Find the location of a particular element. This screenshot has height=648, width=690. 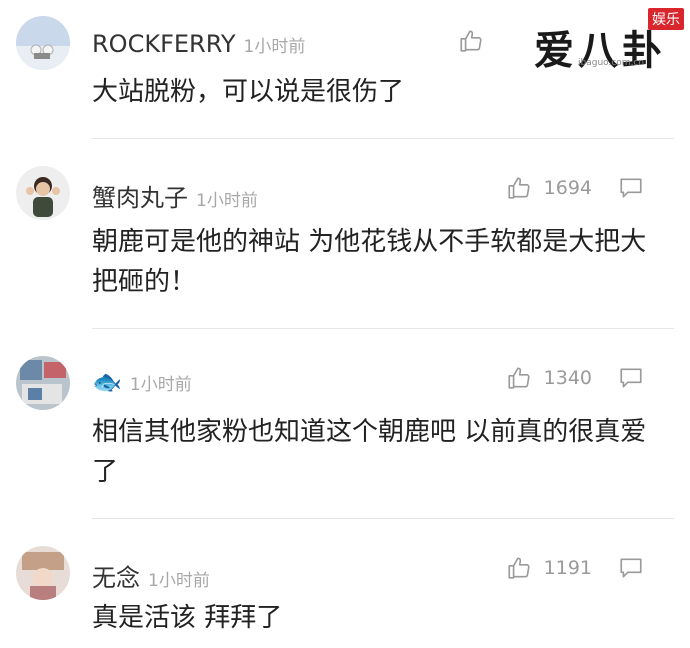

comment-actions is located at coordinates (485, 41).